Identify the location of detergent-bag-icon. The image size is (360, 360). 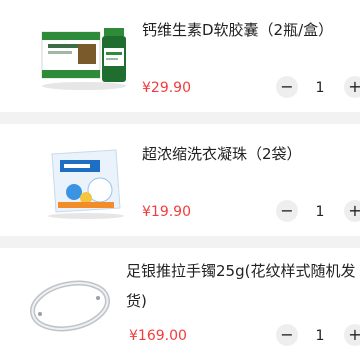
(86, 184).